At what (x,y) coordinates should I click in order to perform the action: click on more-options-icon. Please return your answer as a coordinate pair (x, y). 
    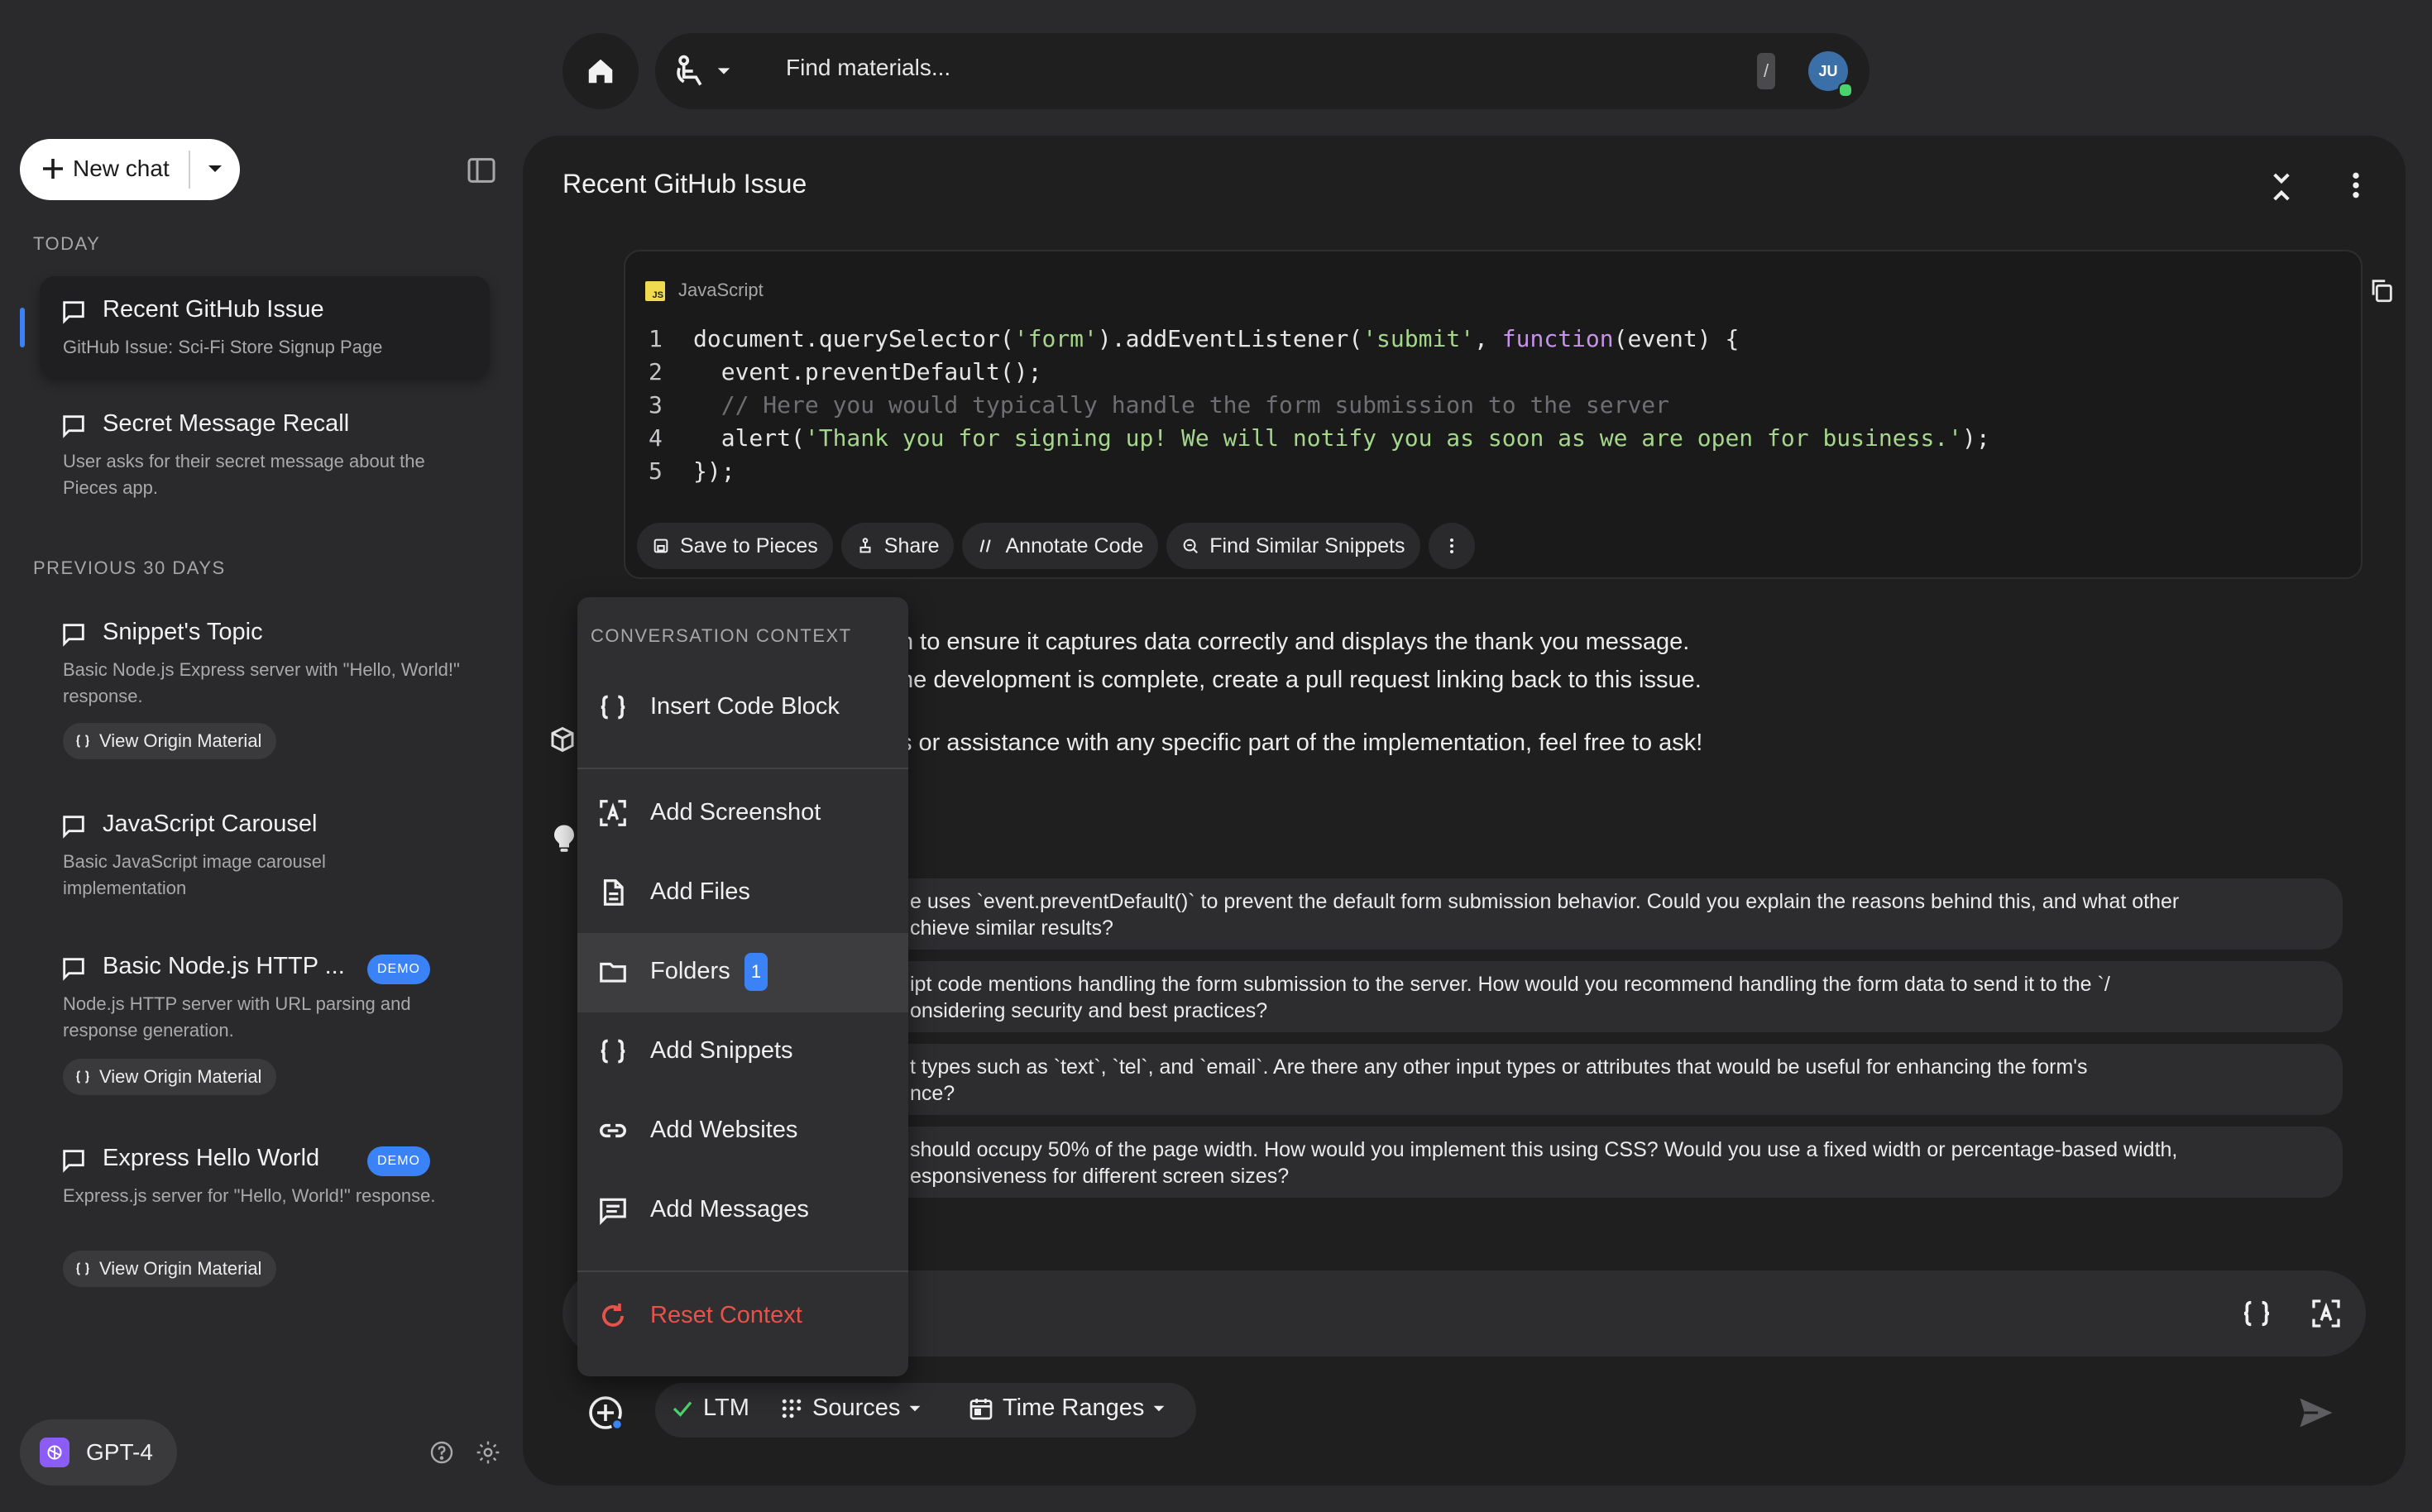
    Looking at the image, I should click on (2355, 185).